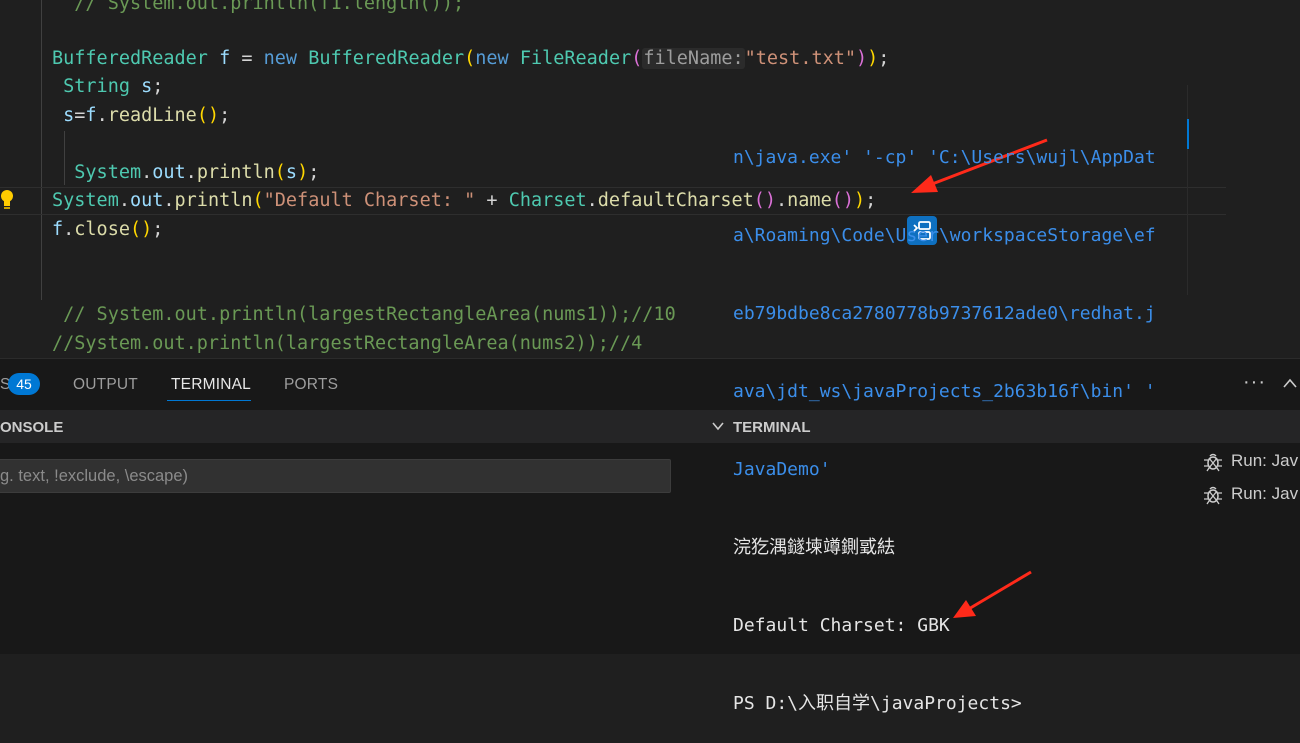  What do you see at coordinates (944, 235) in the screenshot?
I see `terminal-line: a\Roaming\Code\User\workspaceStorage\ef` at bounding box center [944, 235].